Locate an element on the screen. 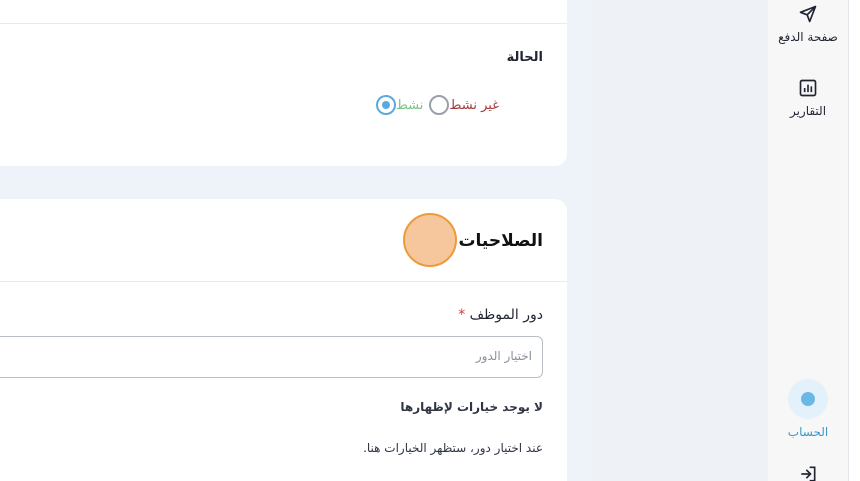 This screenshot has height=481, width=860. permissions-title: الصلاحيات is located at coordinates (500, 241).